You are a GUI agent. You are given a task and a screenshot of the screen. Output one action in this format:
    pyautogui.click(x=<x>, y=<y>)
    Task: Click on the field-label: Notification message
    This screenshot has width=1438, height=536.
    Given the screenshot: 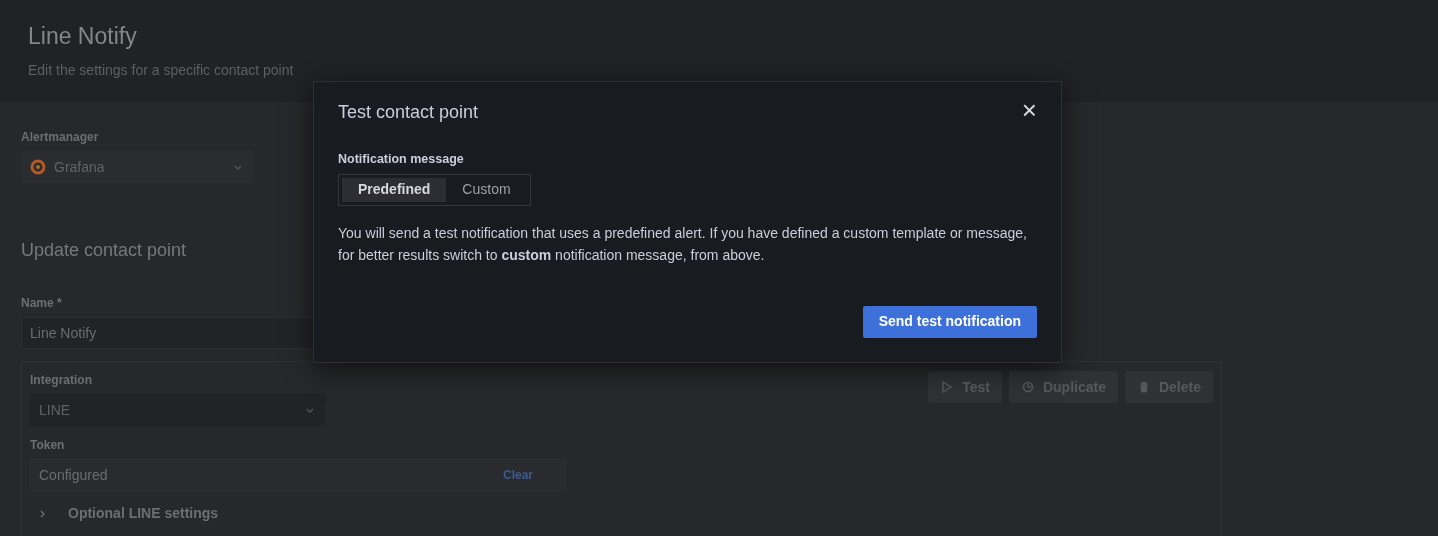 What is the action you would take?
    pyautogui.click(x=401, y=159)
    